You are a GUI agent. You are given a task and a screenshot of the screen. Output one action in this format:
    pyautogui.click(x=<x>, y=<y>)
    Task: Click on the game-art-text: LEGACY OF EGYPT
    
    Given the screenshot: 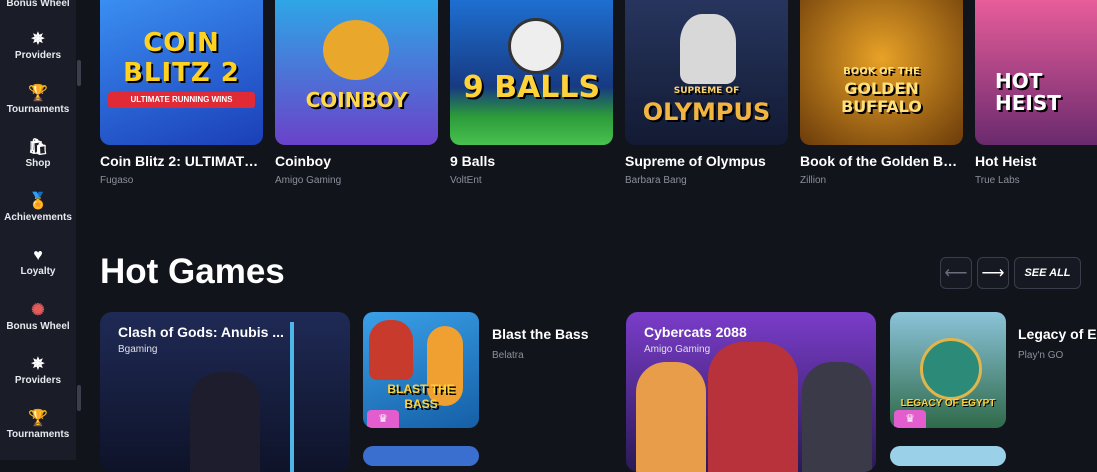 What is the action you would take?
    pyautogui.click(x=948, y=403)
    